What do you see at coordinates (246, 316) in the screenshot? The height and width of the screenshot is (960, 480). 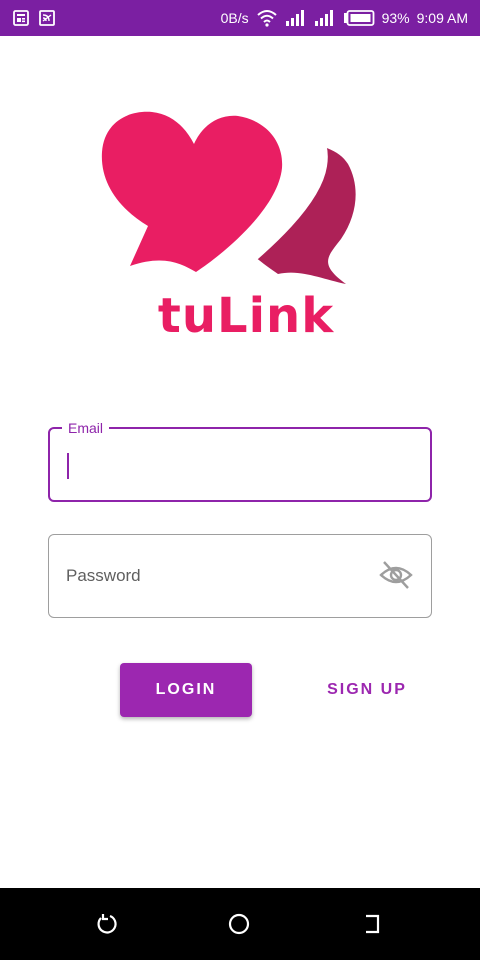 I see `app-name: tuLink` at bounding box center [246, 316].